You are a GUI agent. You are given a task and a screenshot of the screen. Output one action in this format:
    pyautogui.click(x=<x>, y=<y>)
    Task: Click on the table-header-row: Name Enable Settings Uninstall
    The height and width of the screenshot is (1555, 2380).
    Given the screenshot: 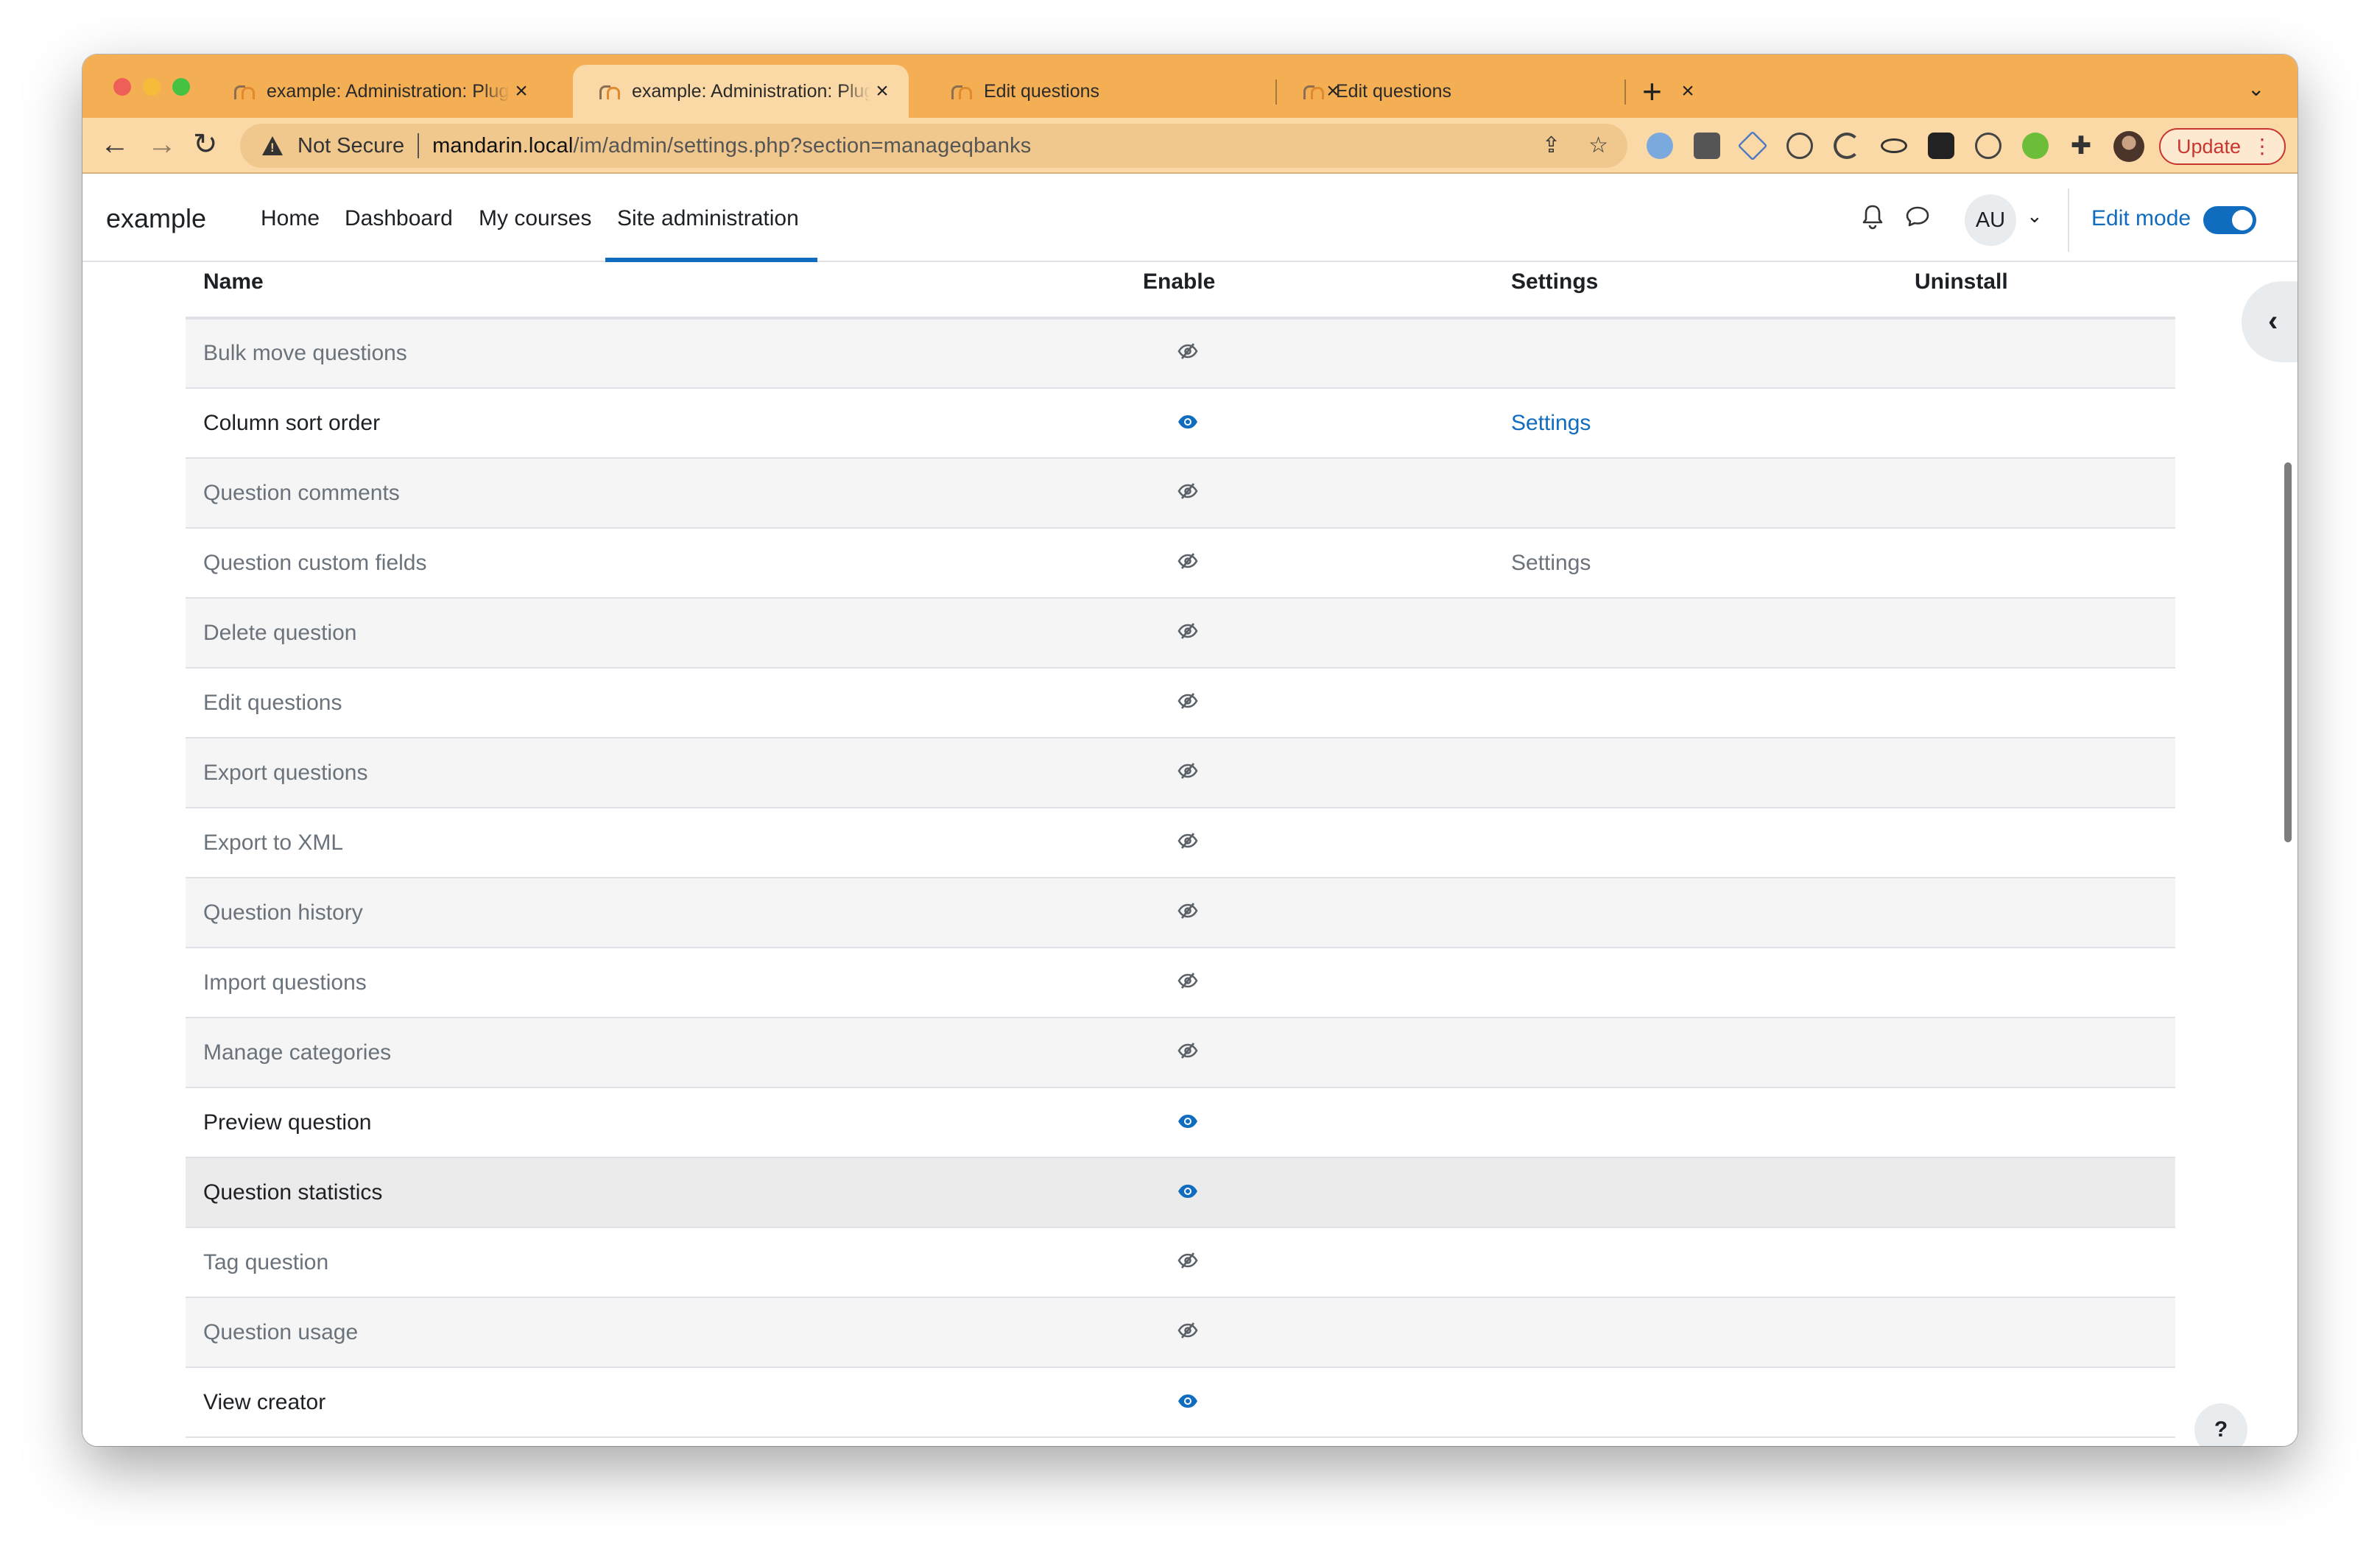 What is the action you would take?
    pyautogui.click(x=1180, y=292)
    